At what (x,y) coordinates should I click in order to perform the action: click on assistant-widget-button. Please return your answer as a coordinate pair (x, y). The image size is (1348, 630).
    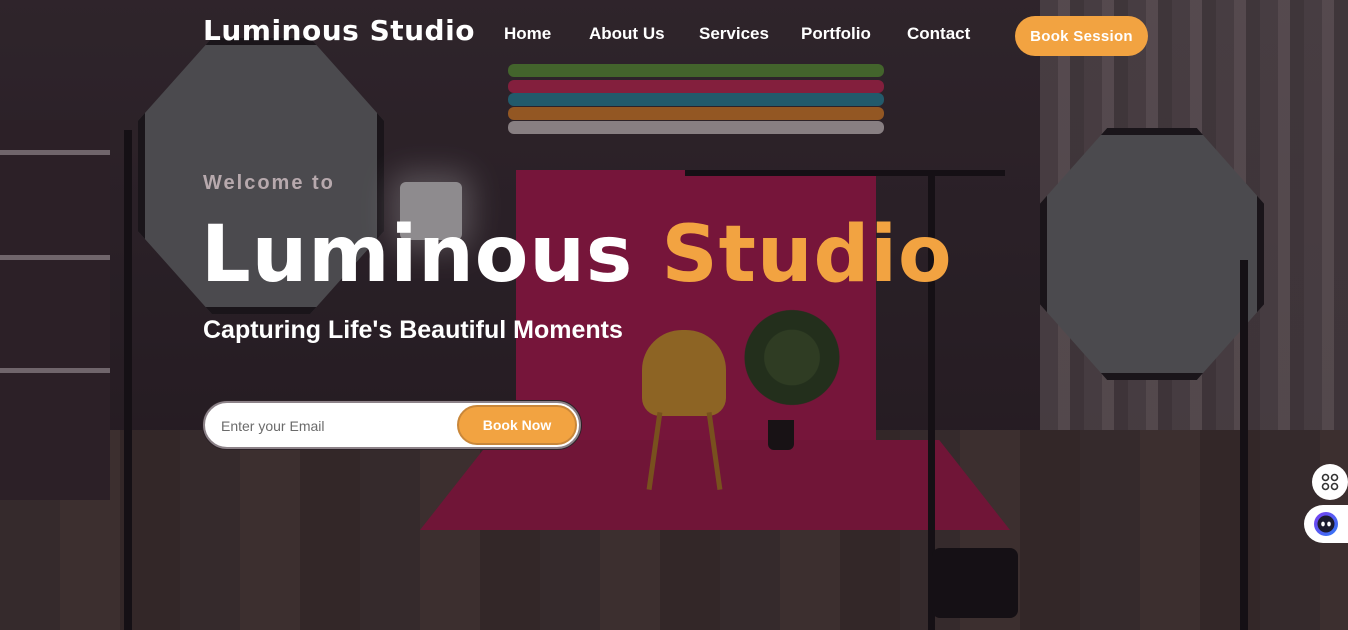
    Looking at the image, I should click on (1326, 524).